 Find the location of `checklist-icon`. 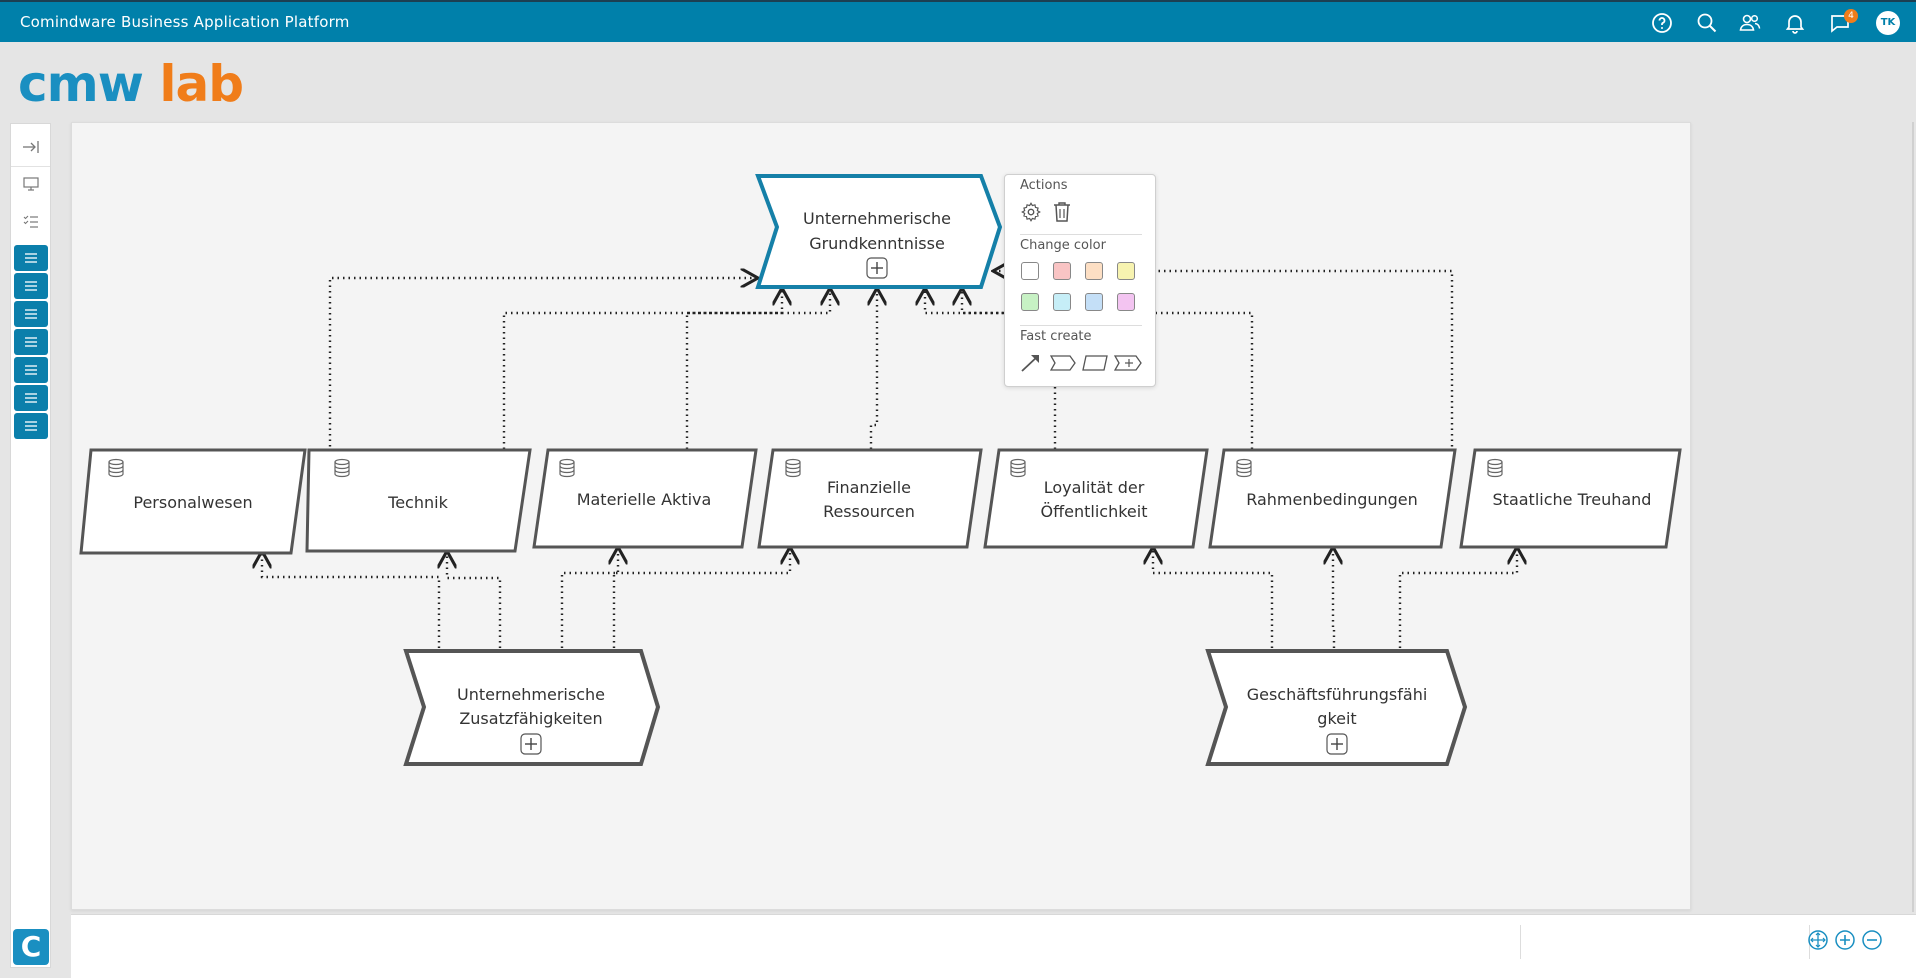

checklist-icon is located at coordinates (30, 221).